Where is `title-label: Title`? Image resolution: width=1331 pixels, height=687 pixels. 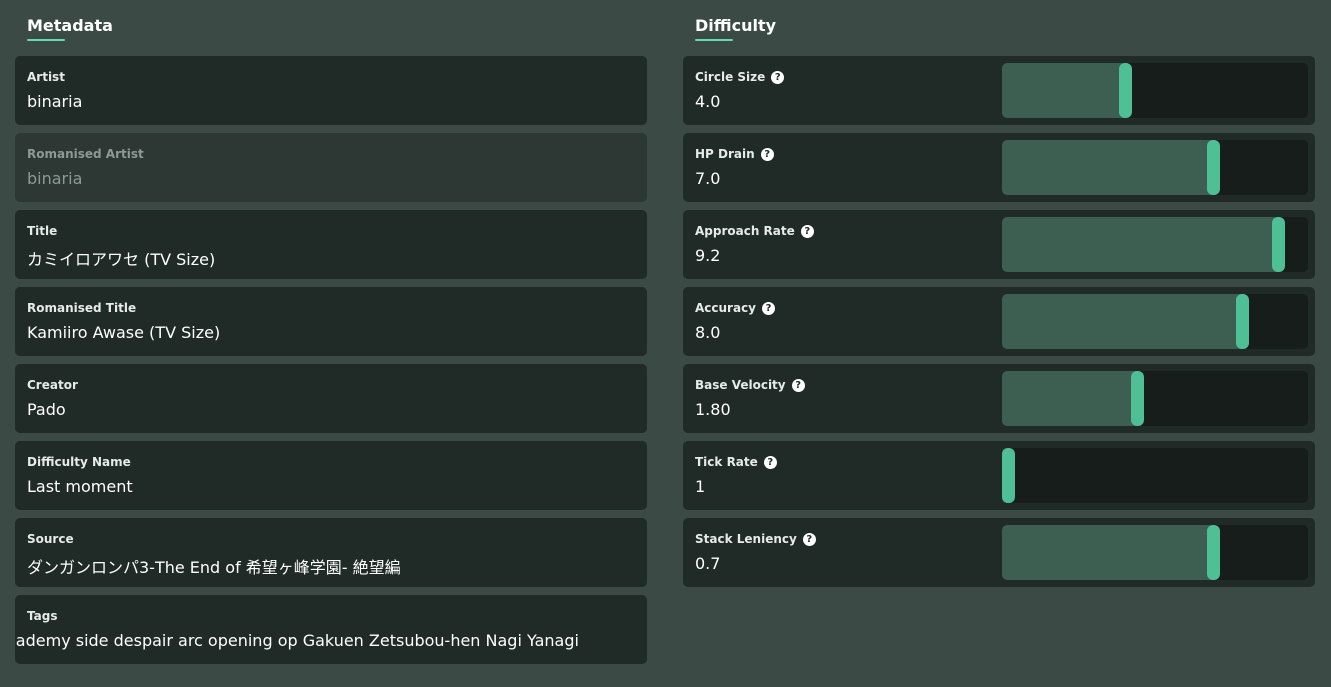 title-label: Title is located at coordinates (42, 231).